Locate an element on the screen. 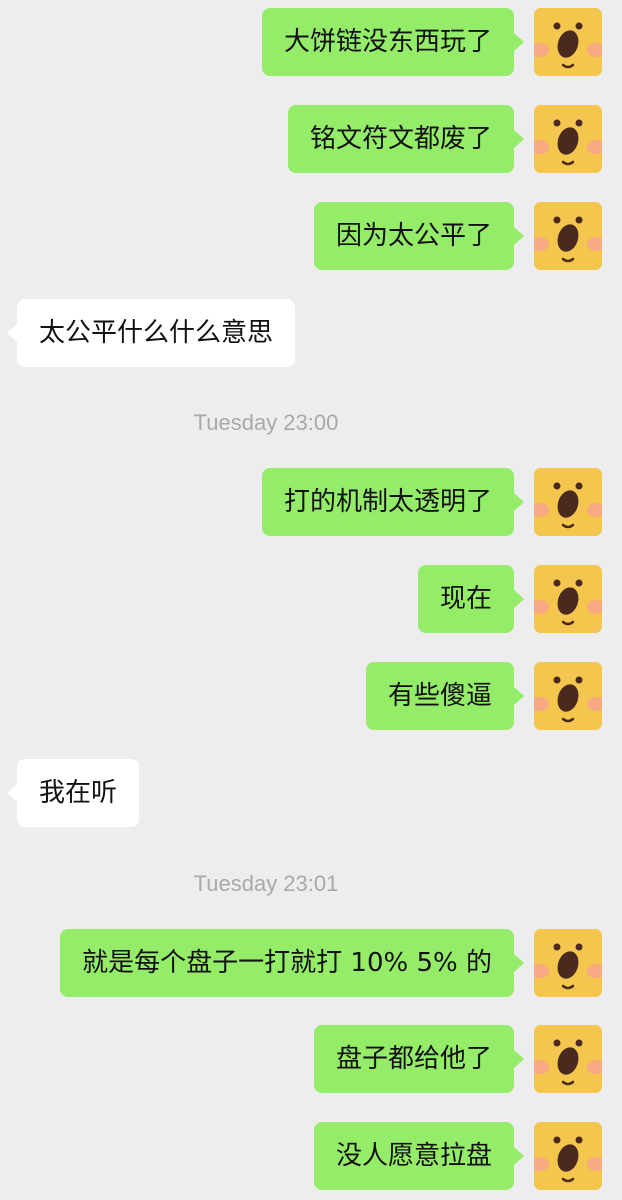  message-row: 就是每个盘子一打就打 10% 5% 的 is located at coordinates (311, 963).